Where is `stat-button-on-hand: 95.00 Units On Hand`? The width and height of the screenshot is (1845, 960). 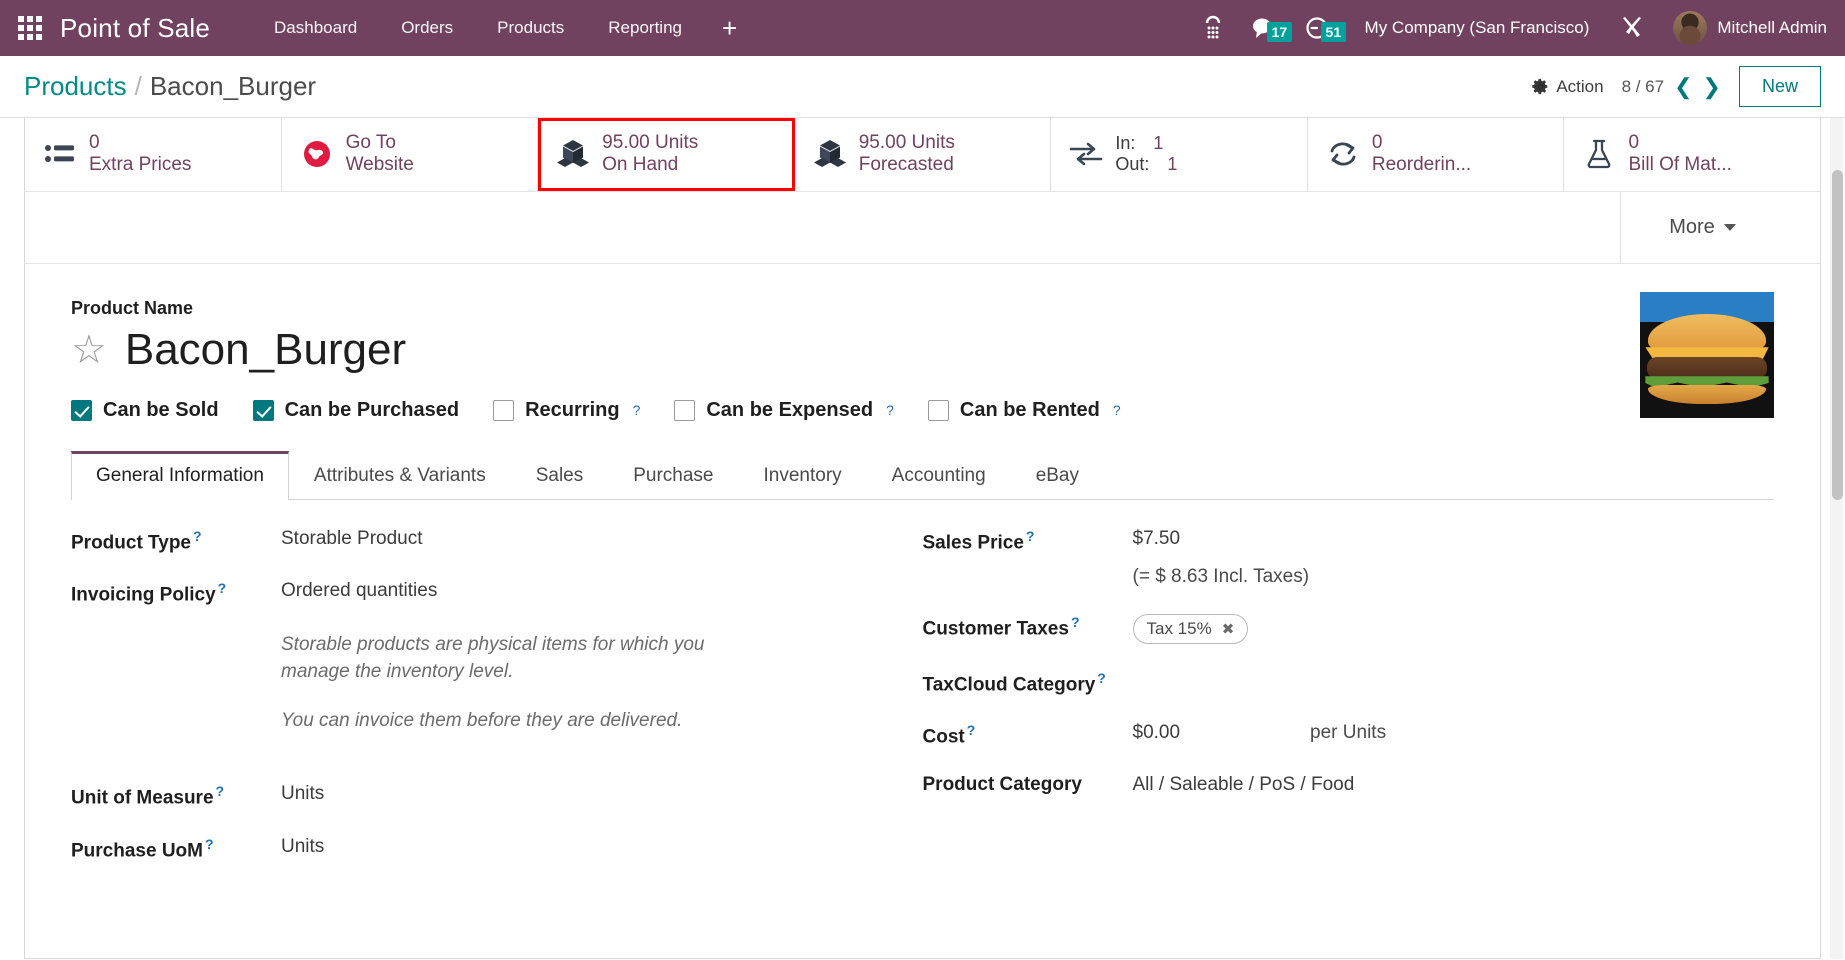 stat-button-on-hand: 95.00 Units On Hand is located at coordinates (666, 154).